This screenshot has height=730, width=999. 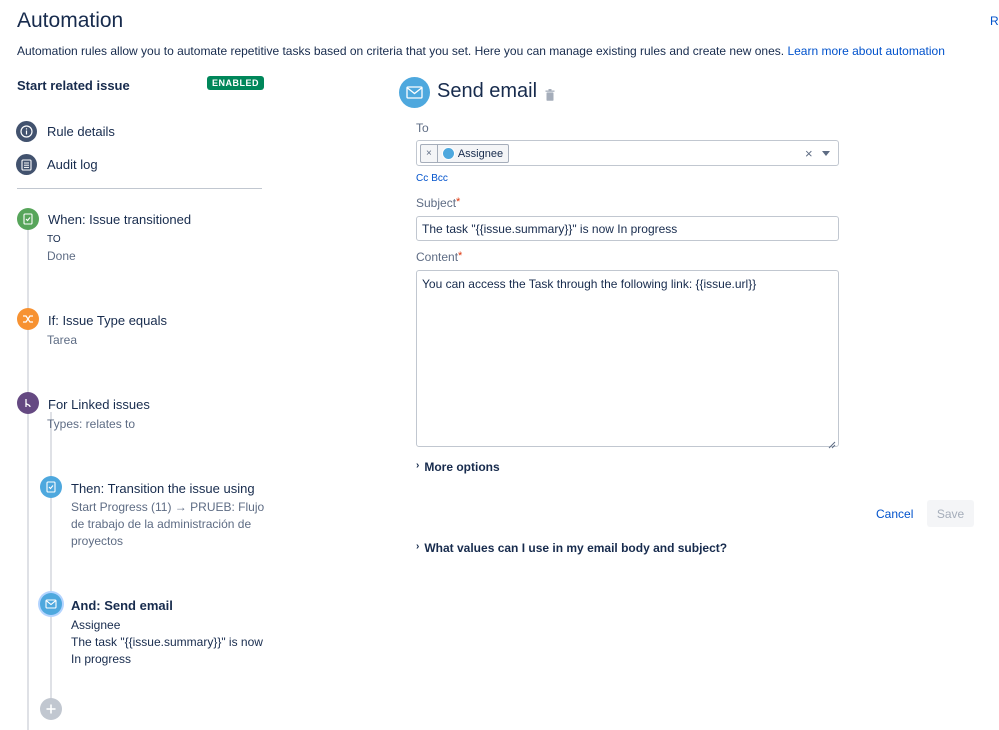 I want to click on more-options-toggle: › More options, so click(x=458, y=467).